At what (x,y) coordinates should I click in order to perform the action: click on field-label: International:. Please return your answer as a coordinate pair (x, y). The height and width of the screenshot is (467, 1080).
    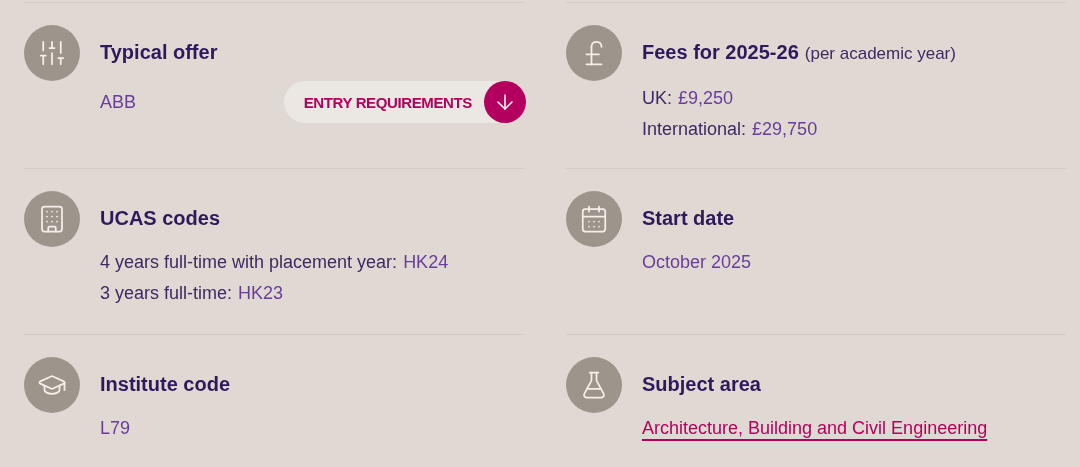
    Looking at the image, I should click on (694, 129).